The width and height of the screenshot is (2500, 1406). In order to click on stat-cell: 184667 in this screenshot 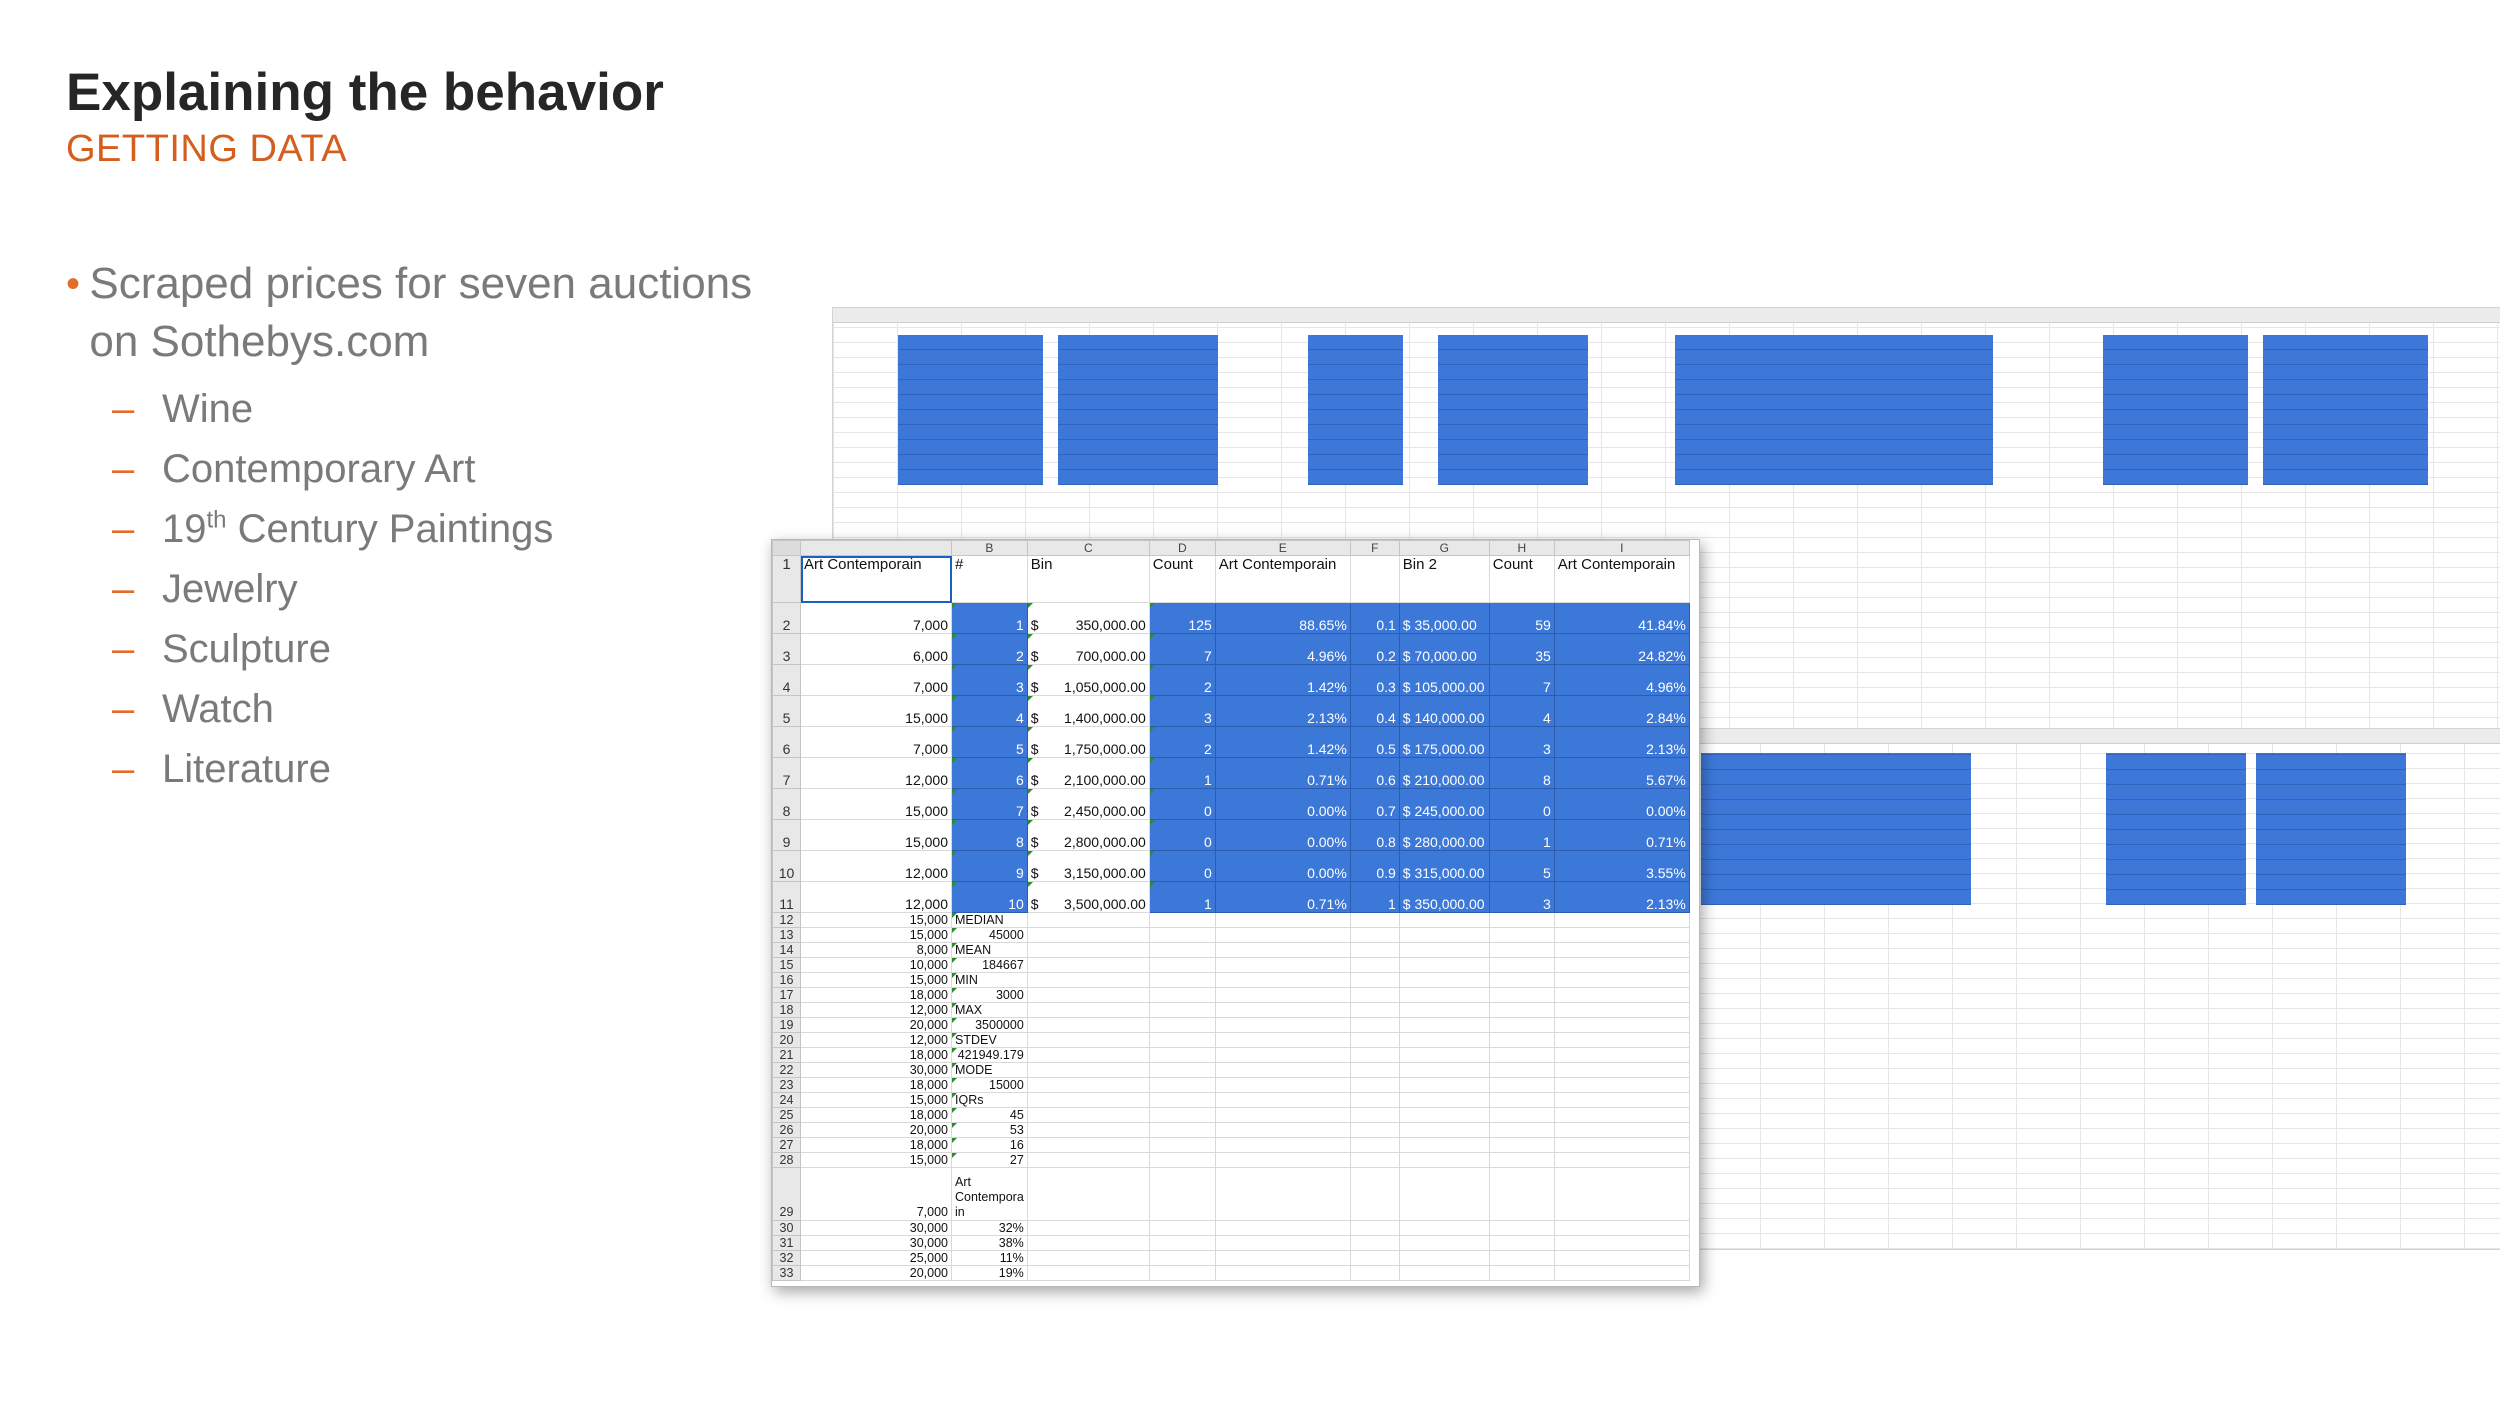, I will do `click(989, 965)`.